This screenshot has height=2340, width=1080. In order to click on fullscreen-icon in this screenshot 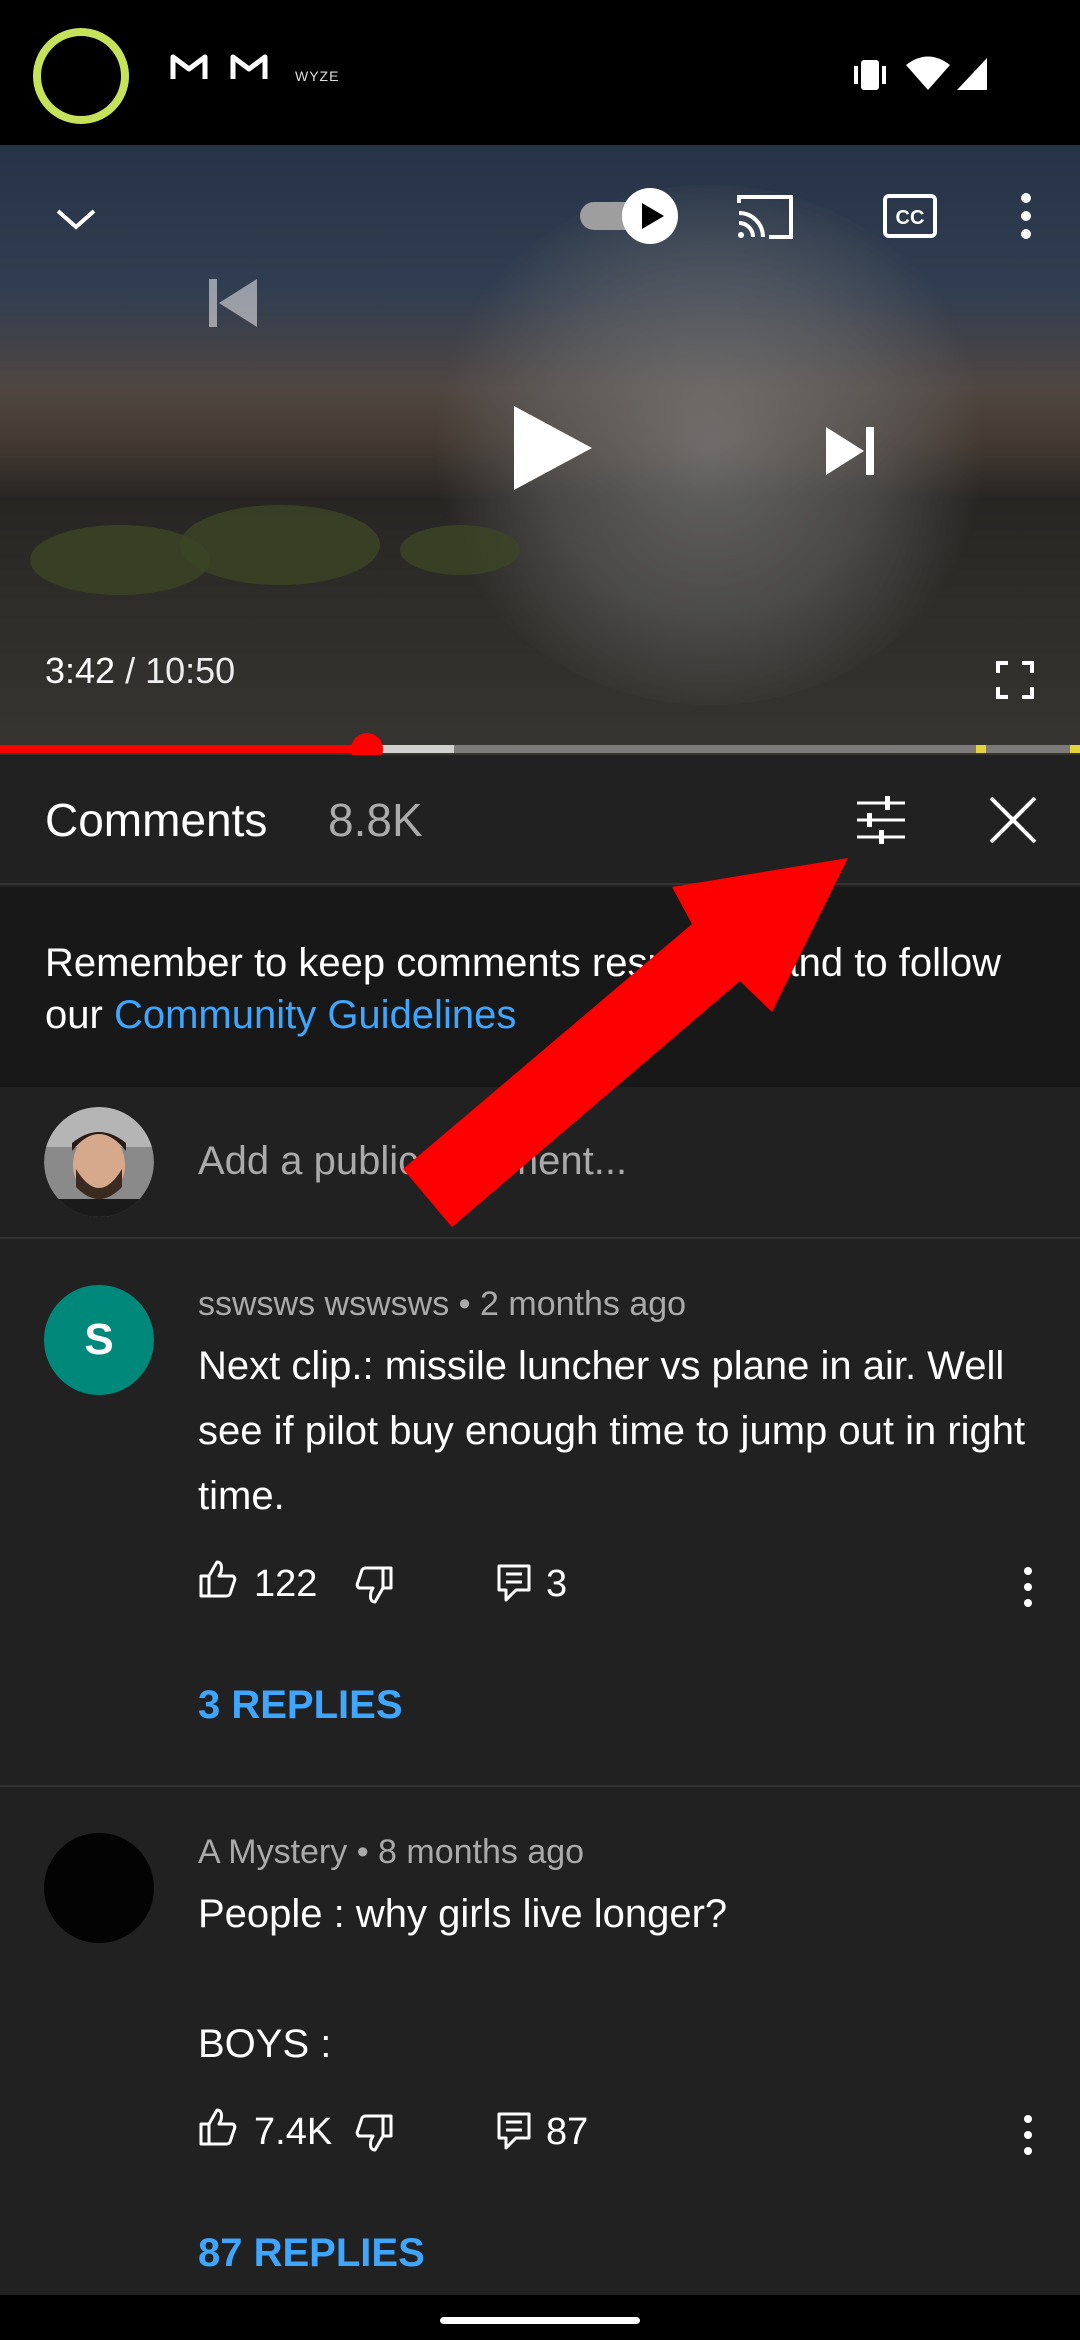, I will do `click(1015, 680)`.